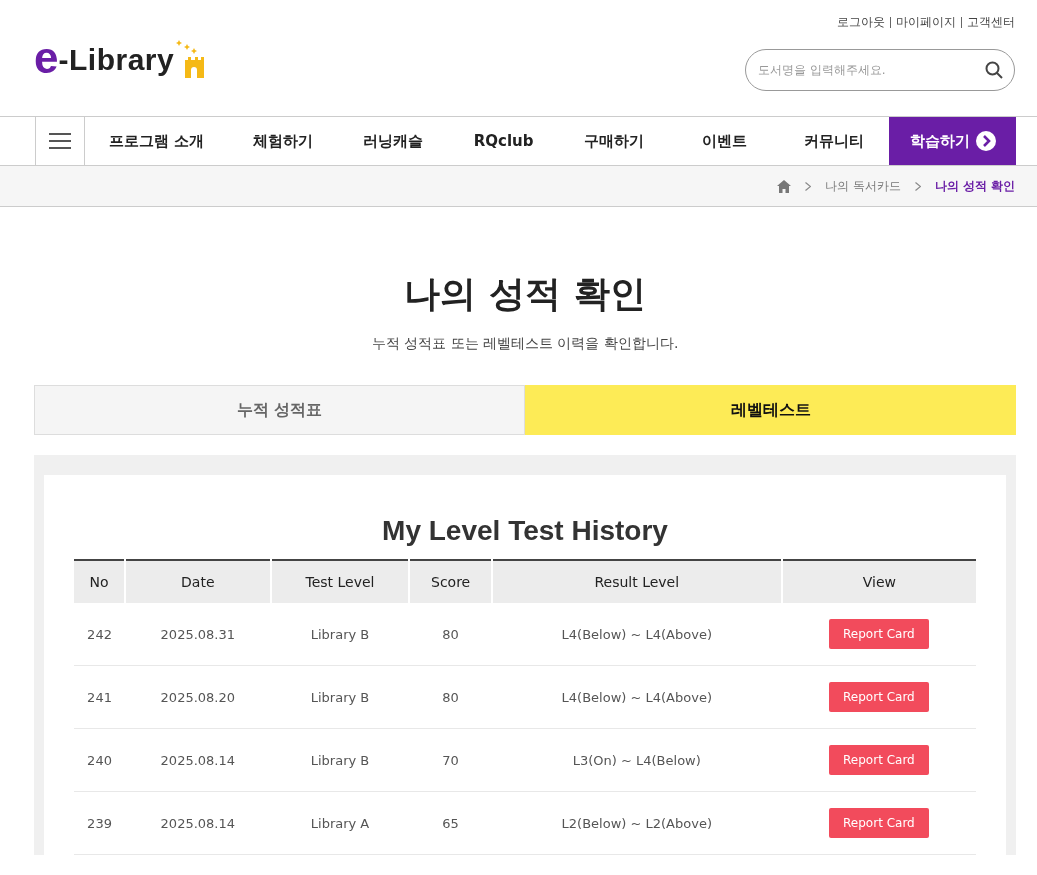  I want to click on search-field: 도서명을 입력해주세요., so click(880, 70).